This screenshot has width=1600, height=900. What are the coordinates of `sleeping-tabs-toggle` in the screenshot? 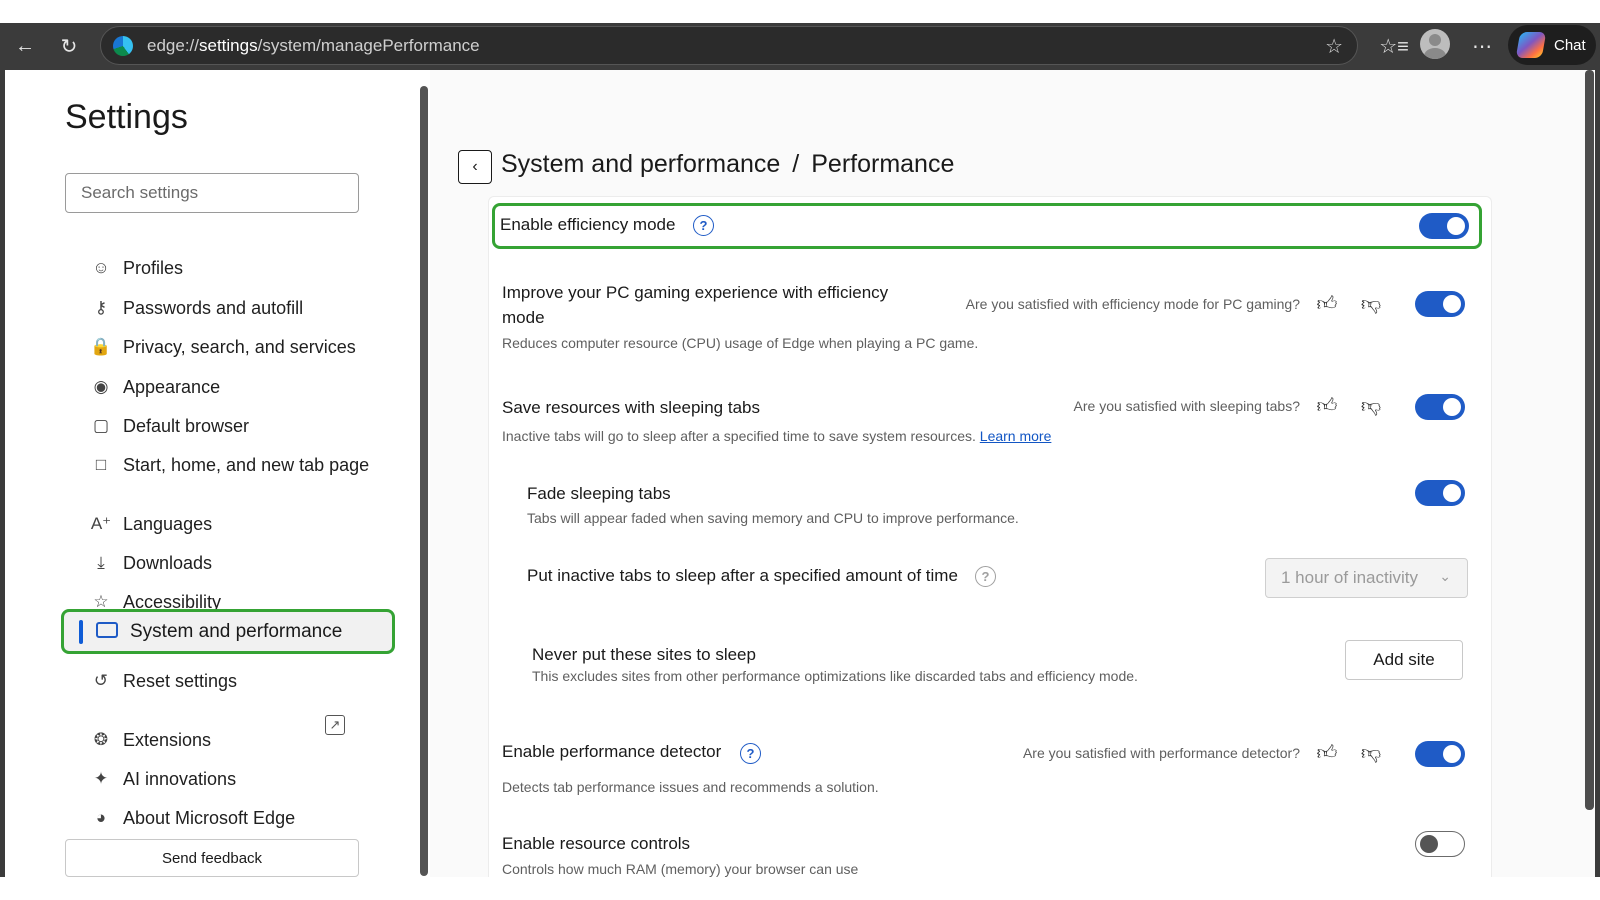 It's located at (1440, 407).